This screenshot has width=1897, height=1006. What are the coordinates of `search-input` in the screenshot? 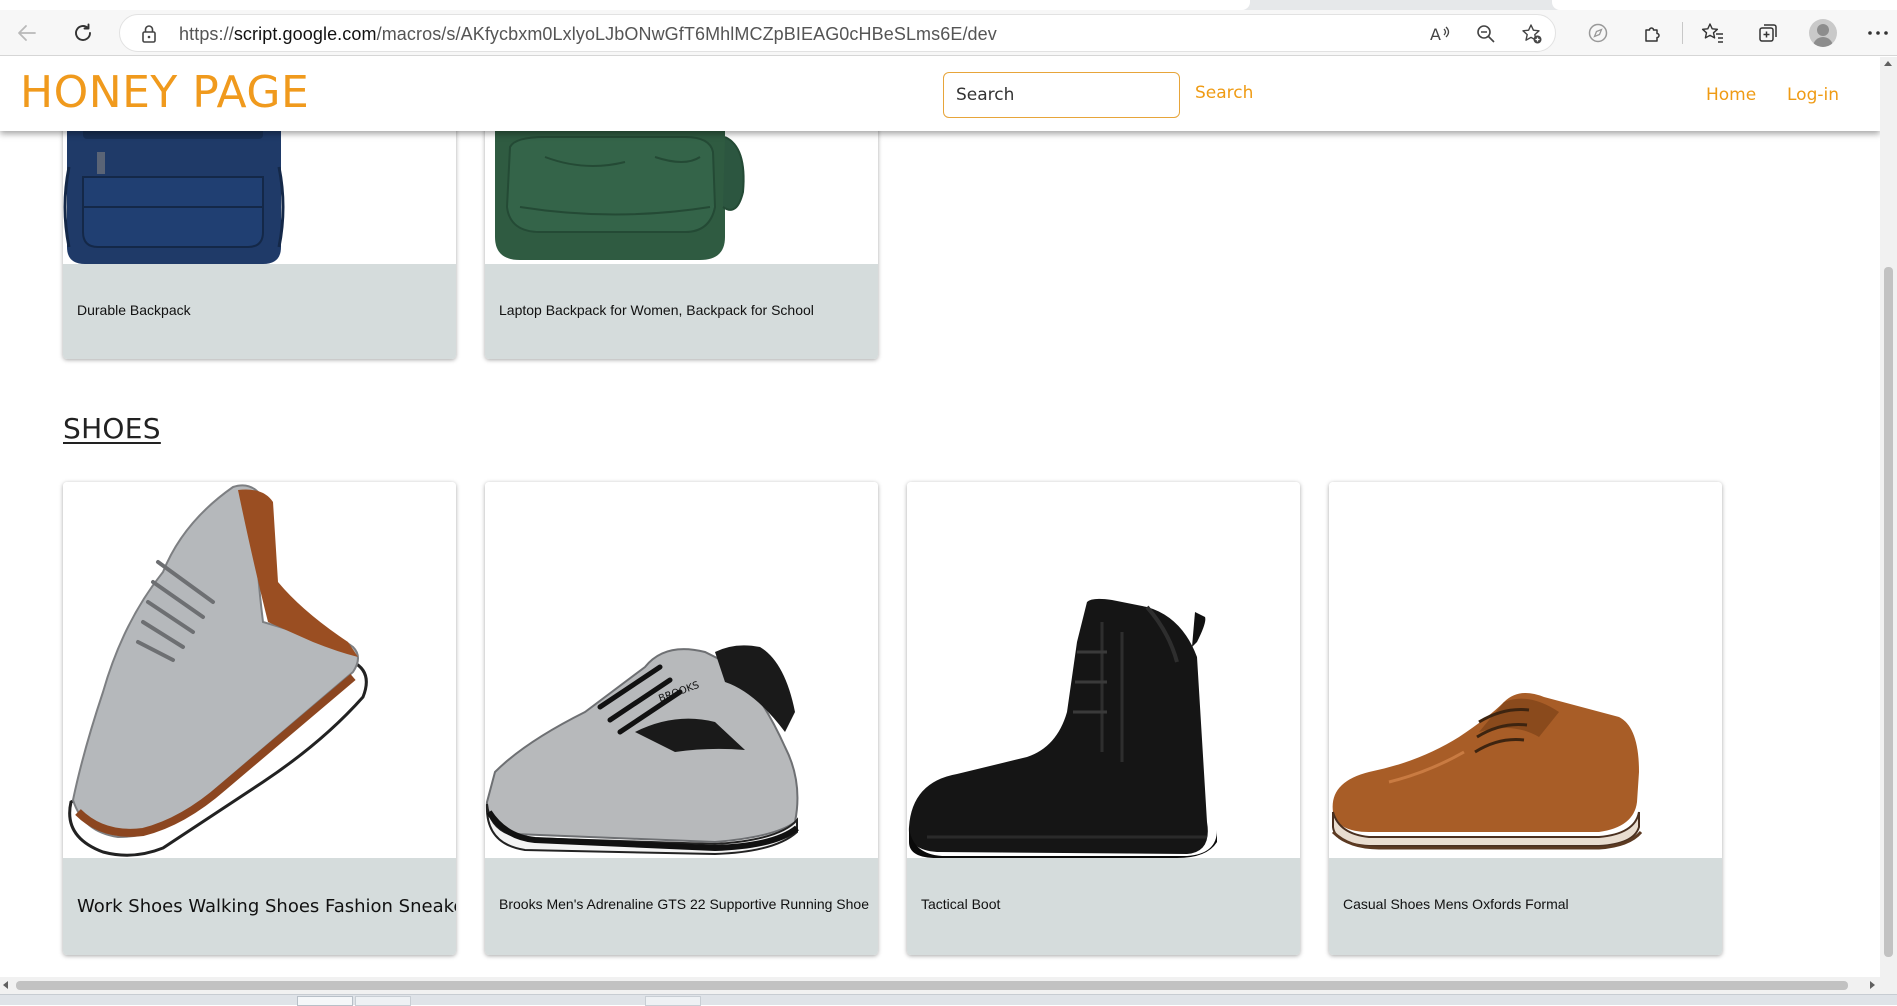 It's located at (1061, 95).